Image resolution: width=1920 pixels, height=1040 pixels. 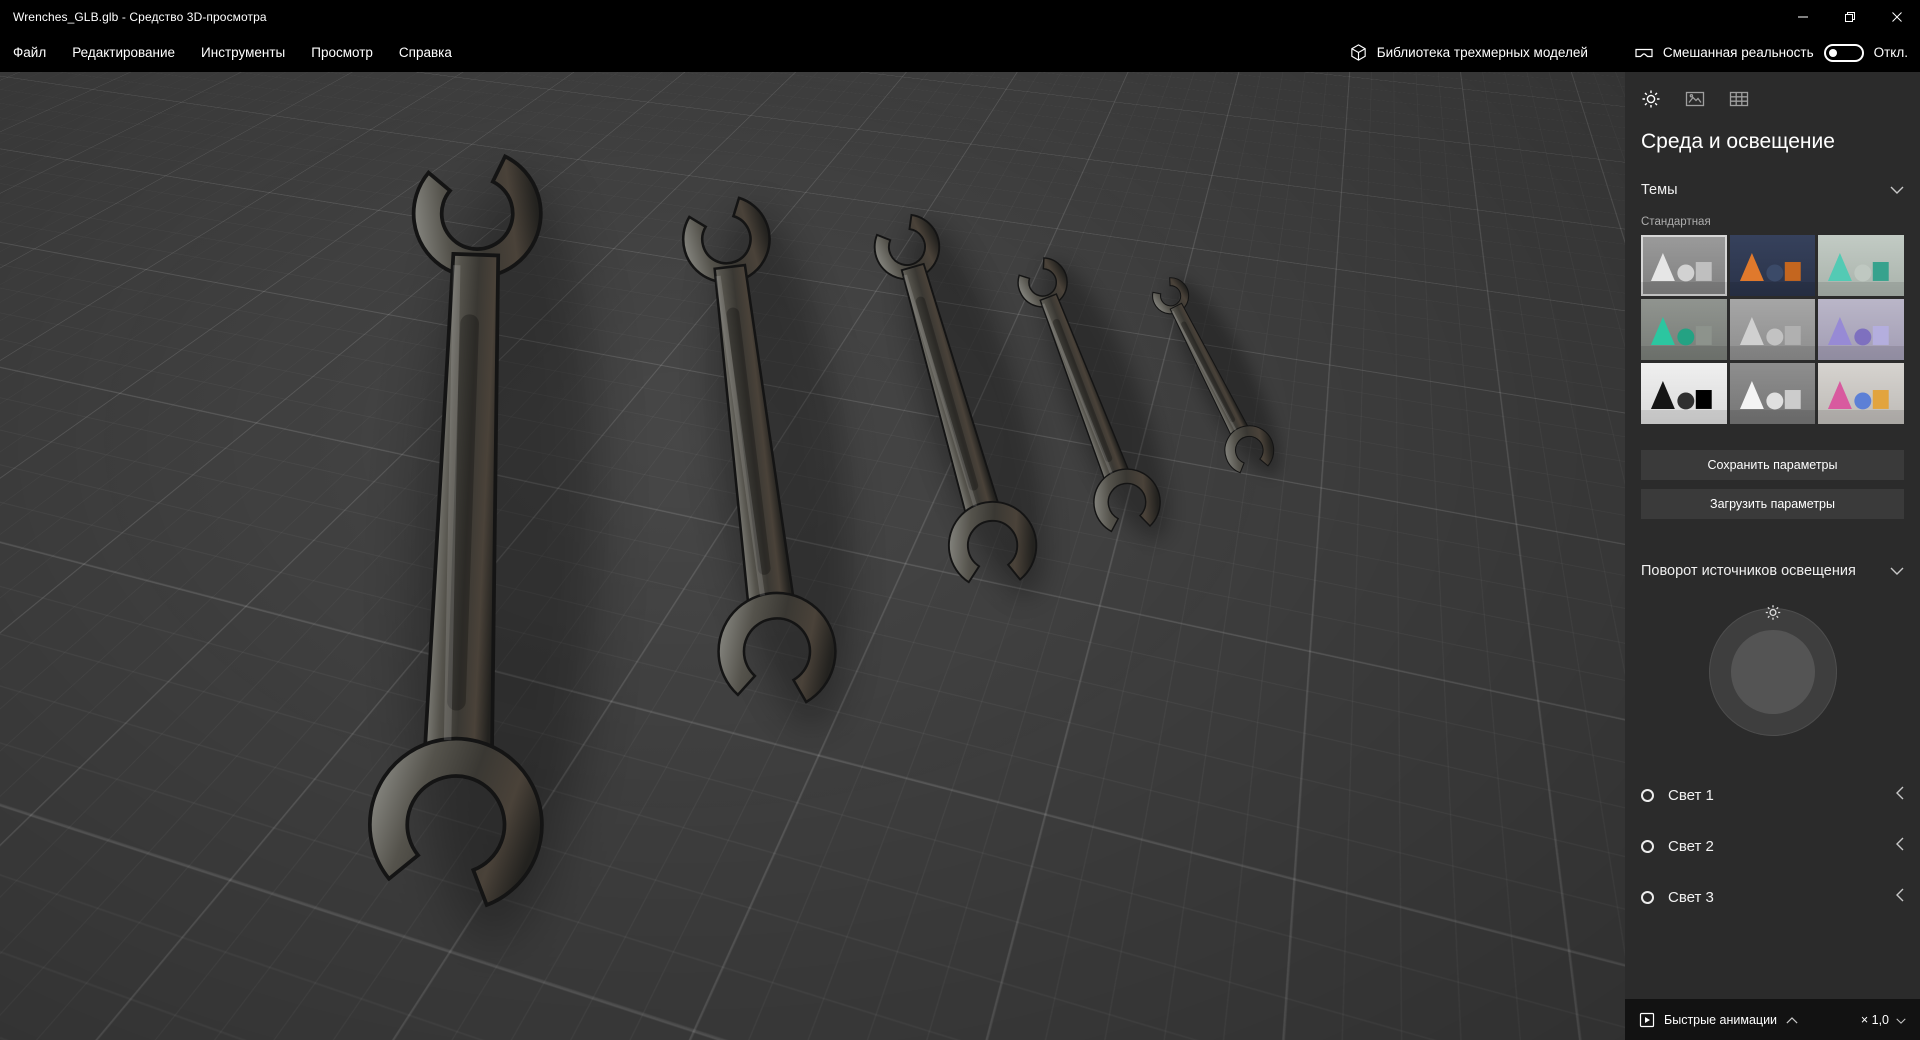 I want to click on tab-environment, so click(x=1695, y=99).